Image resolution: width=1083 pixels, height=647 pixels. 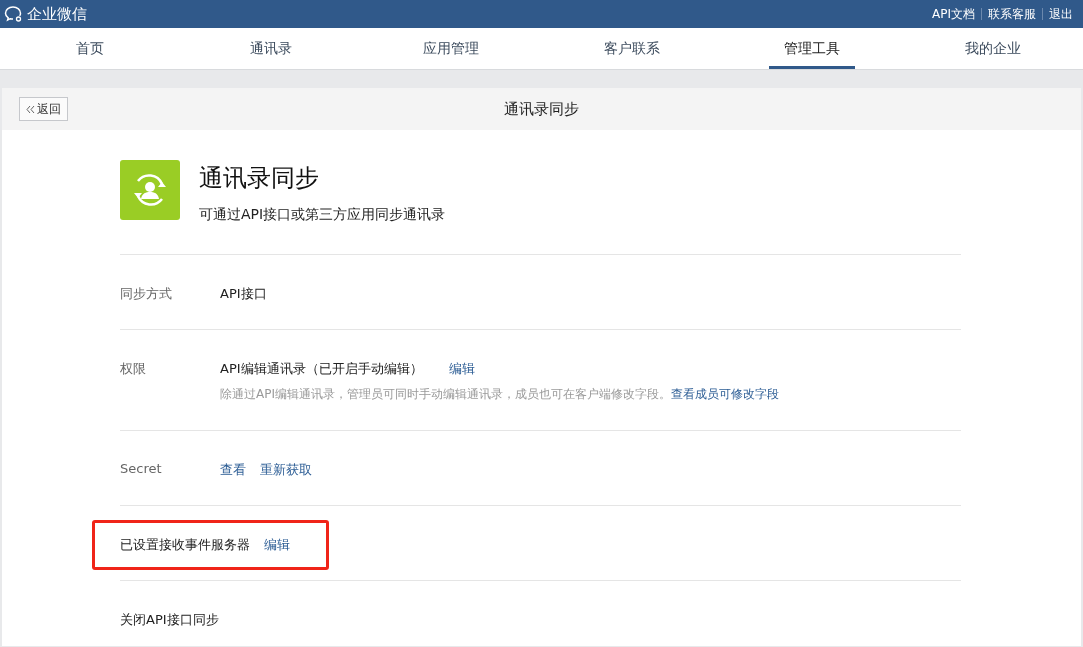 What do you see at coordinates (14, 14) in the screenshot?
I see `chat-logo-icon` at bounding box center [14, 14].